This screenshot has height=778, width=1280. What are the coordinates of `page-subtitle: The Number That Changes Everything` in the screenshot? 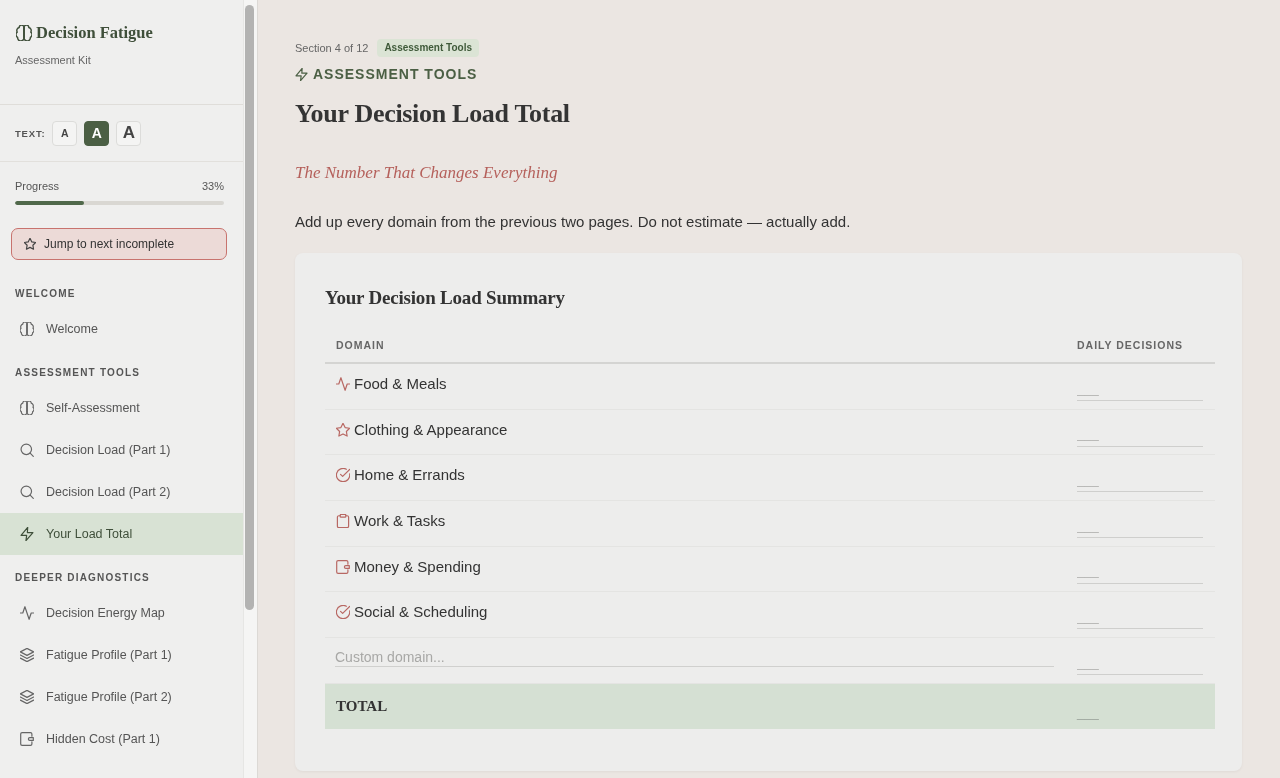 It's located at (427, 172).